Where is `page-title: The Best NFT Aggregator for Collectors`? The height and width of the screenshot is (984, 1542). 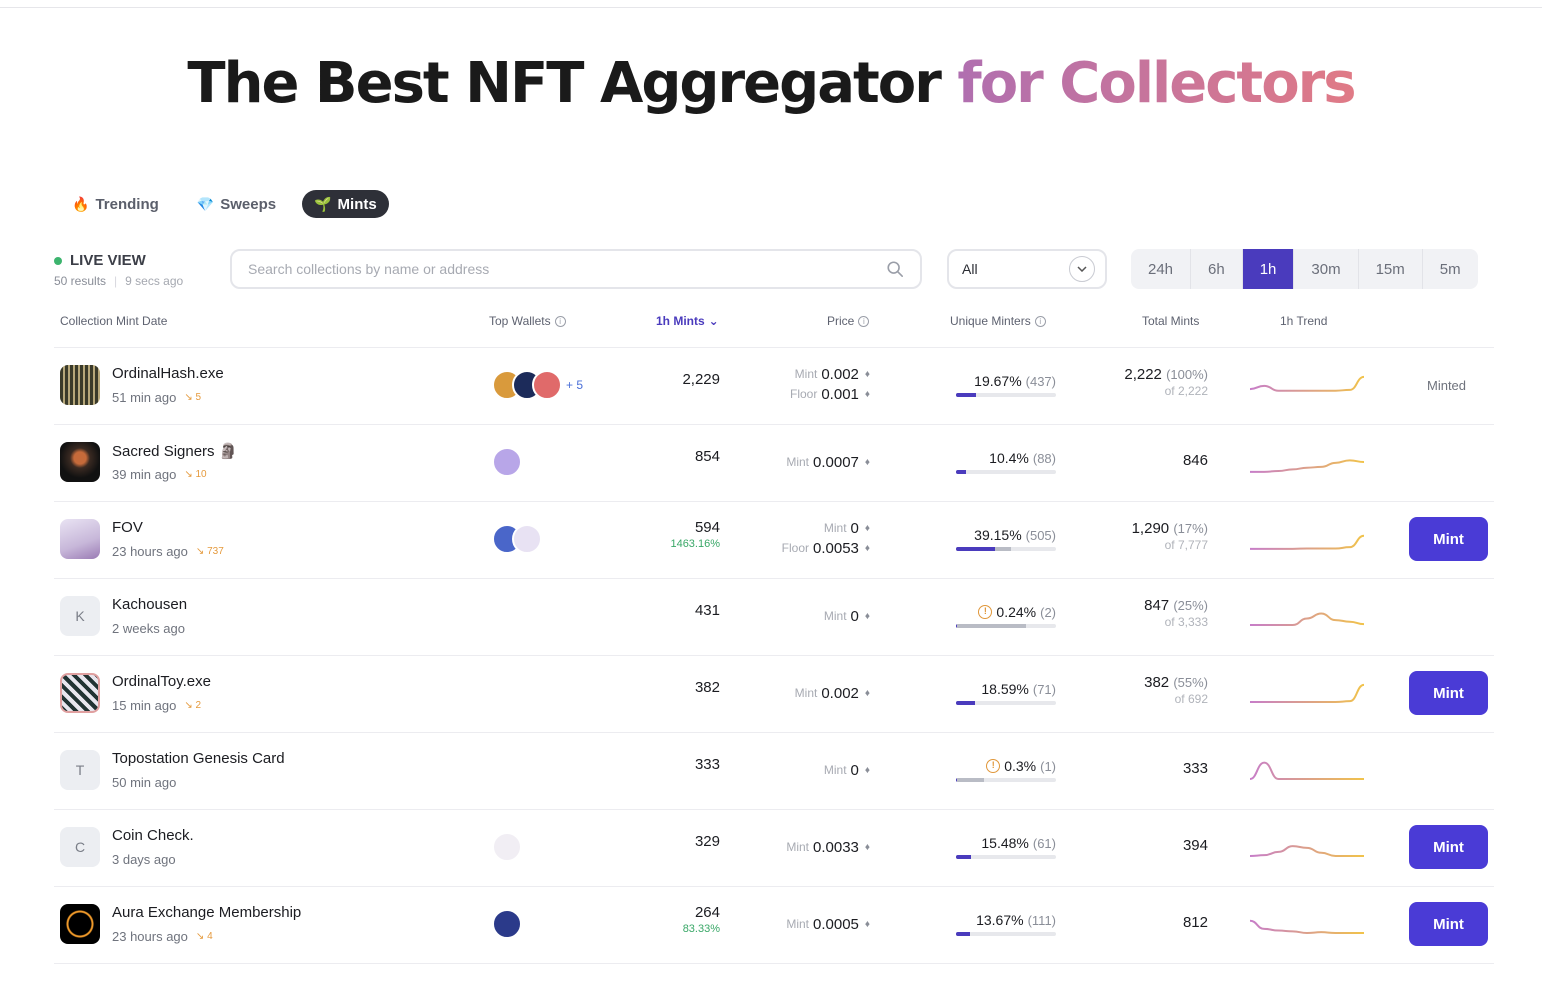
page-title: The Best NFT Aggregator for Collectors is located at coordinates (771, 84).